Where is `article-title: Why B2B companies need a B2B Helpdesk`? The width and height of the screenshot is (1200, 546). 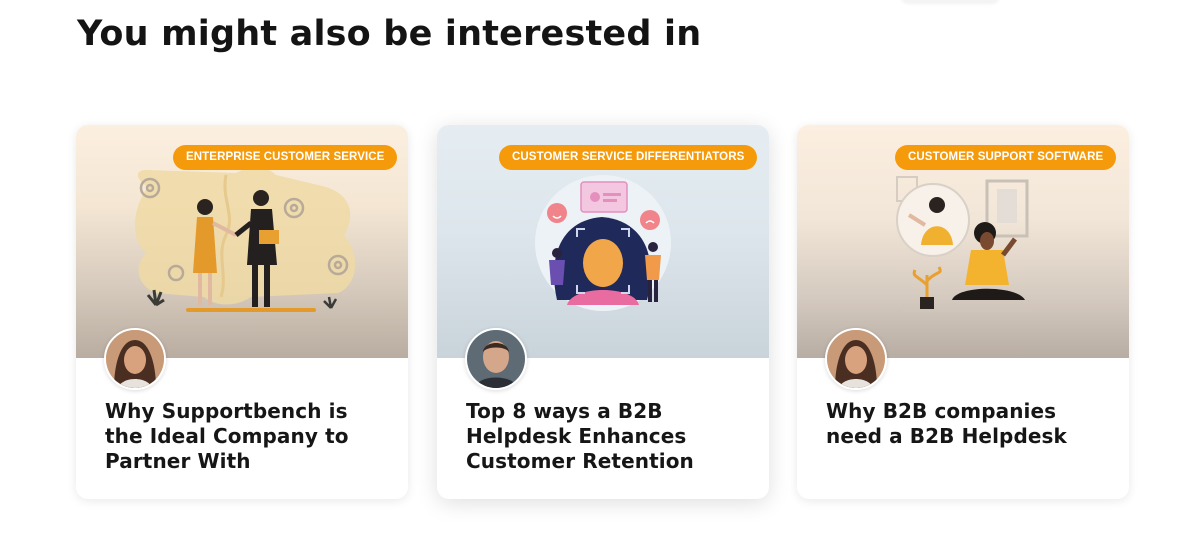
article-title: Why B2B companies need a B2B Helpdesk is located at coordinates (966, 424).